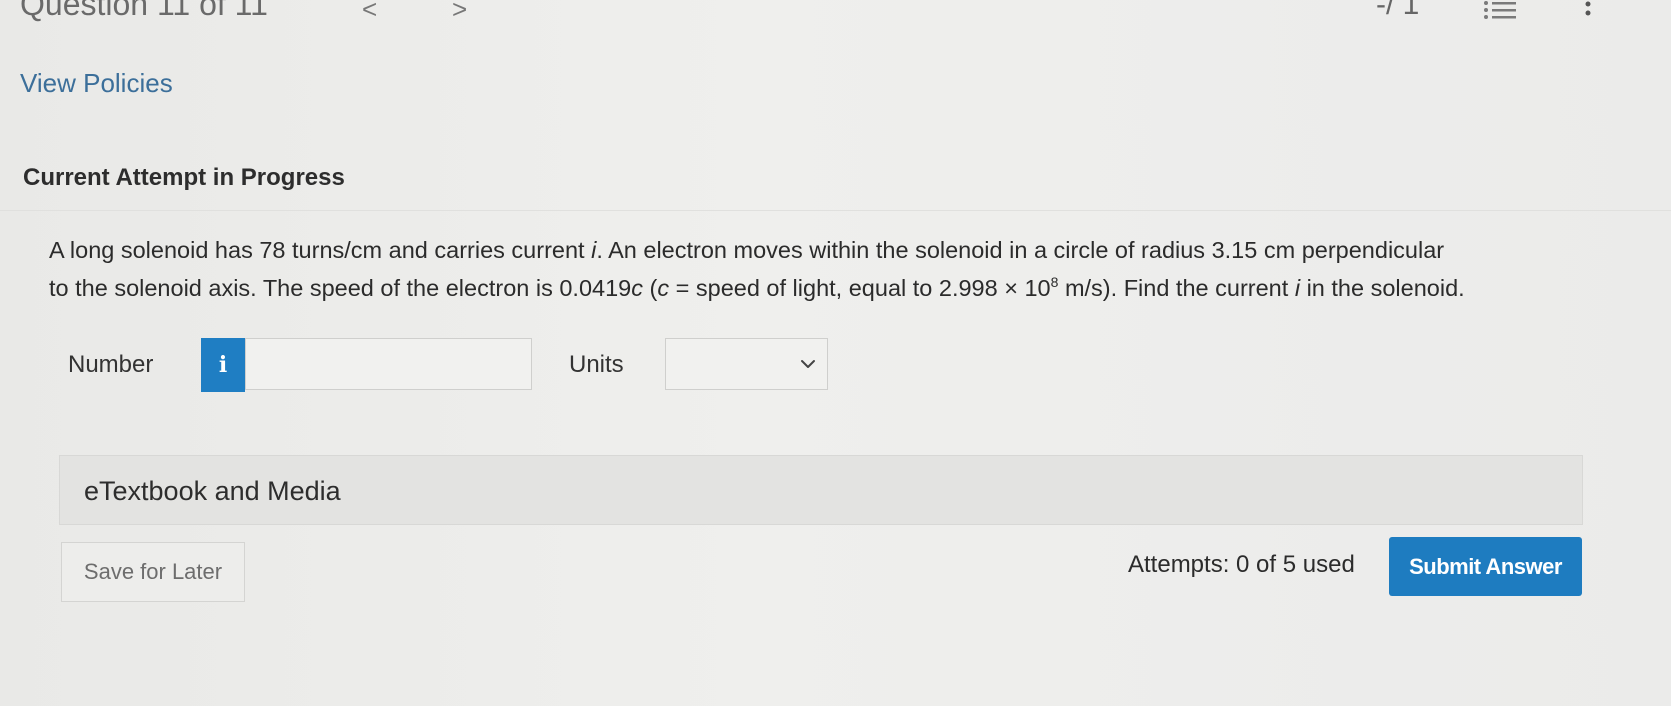 The width and height of the screenshot is (1671, 706). Describe the element at coordinates (860, 288) in the screenshot. I see `question-text-segment: = speed of light, equal to 2.998 × 10` at that location.